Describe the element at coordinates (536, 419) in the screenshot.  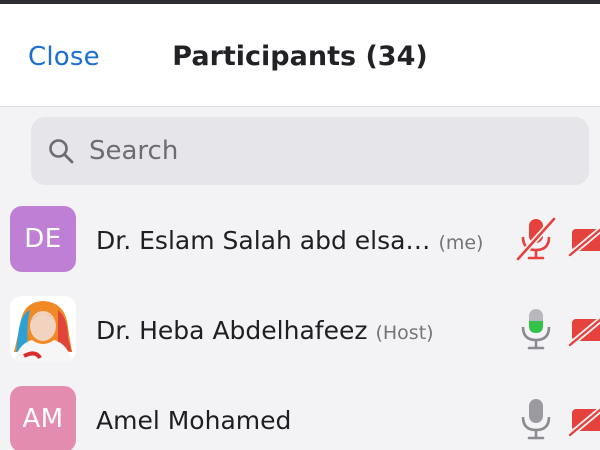
I see `mic-icon` at that location.